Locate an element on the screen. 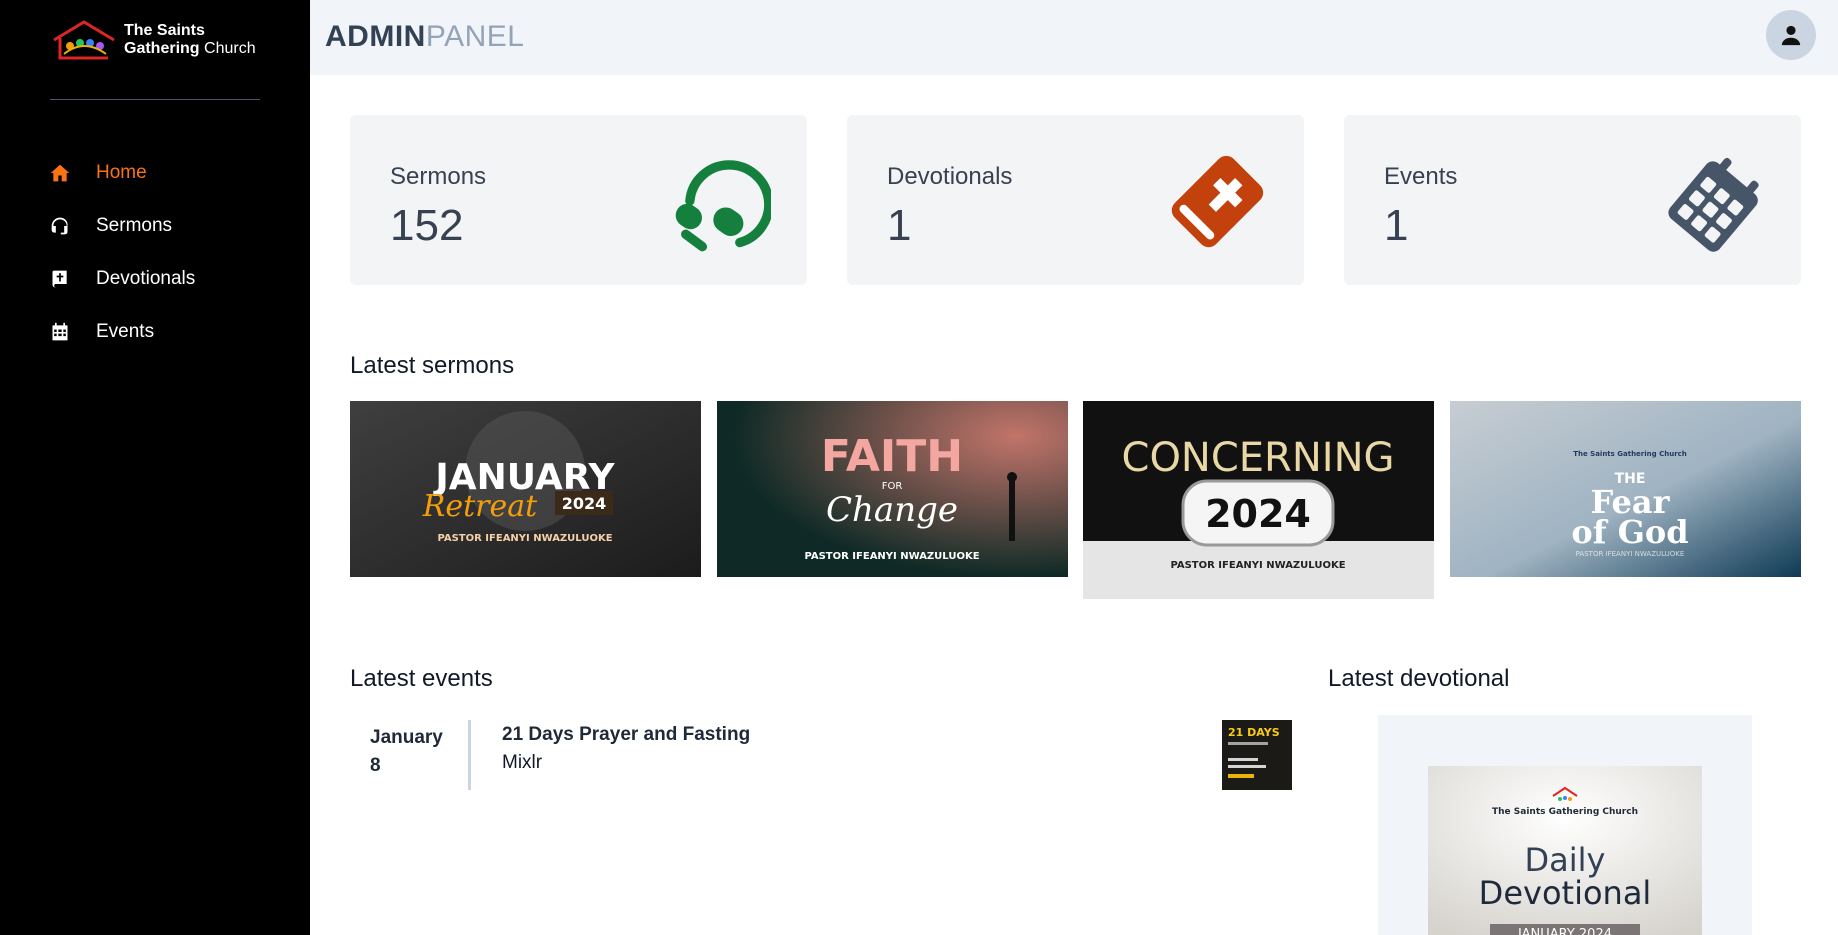  stat-card-events: Events 1 is located at coordinates (1572, 200).